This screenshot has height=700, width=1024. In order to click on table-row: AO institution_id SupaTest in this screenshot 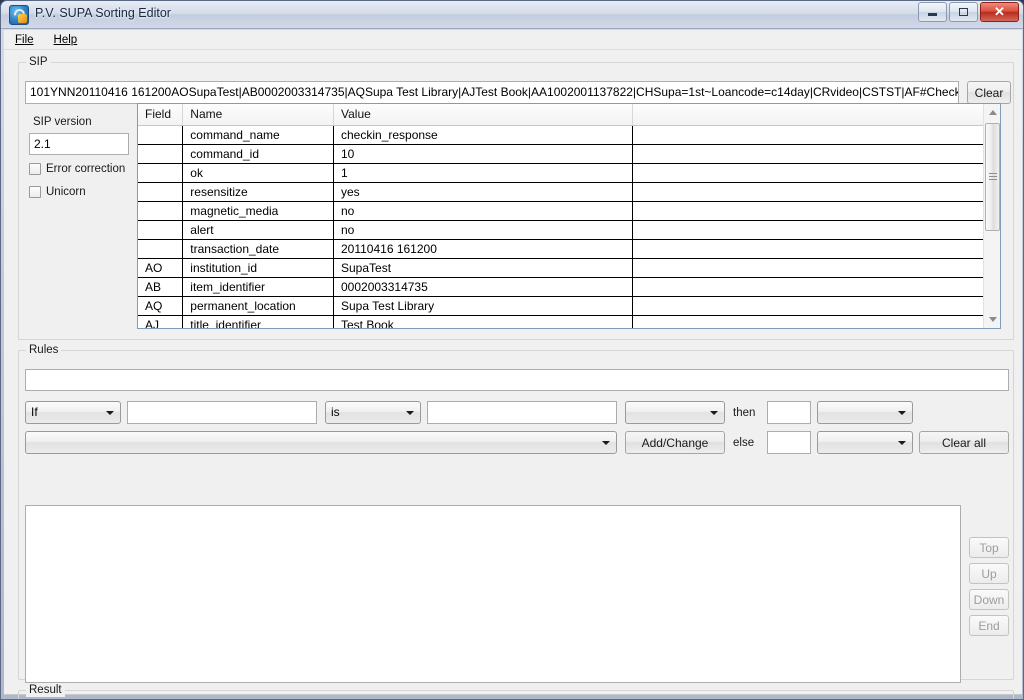, I will do `click(569, 268)`.